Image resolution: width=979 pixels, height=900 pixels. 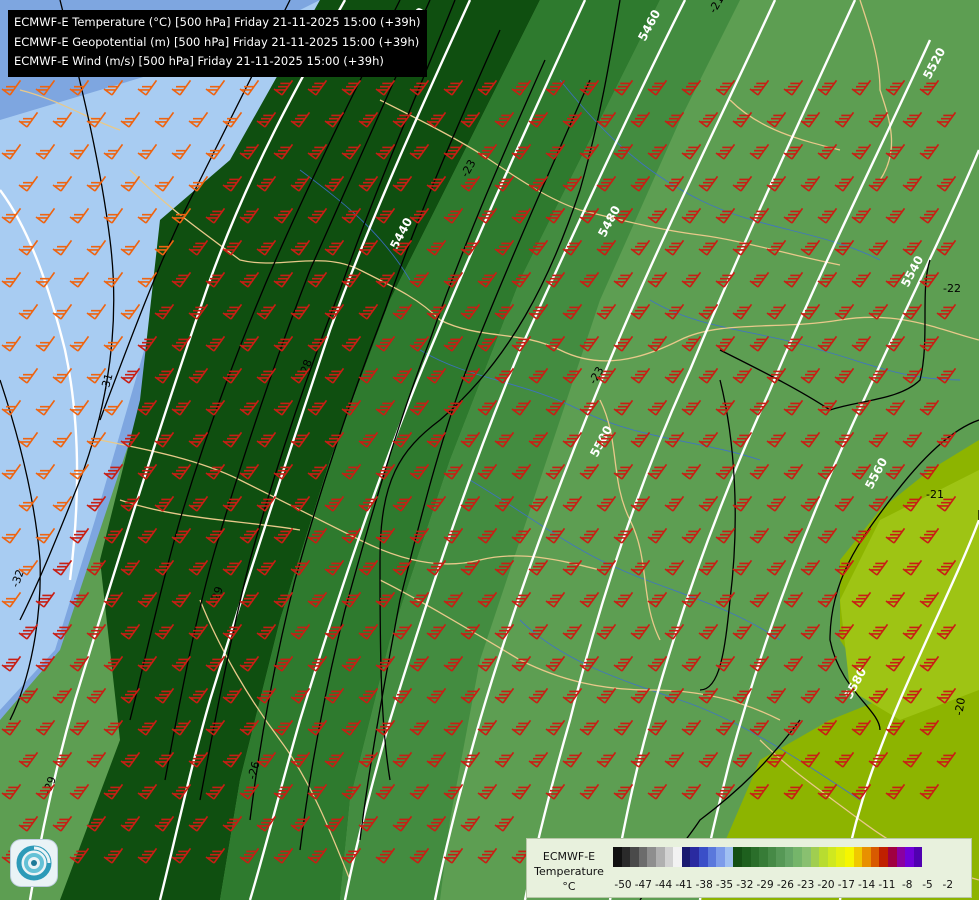 What do you see at coordinates (765, 885) in the screenshot?
I see `legend-tick-label: -29` at bounding box center [765, 885].